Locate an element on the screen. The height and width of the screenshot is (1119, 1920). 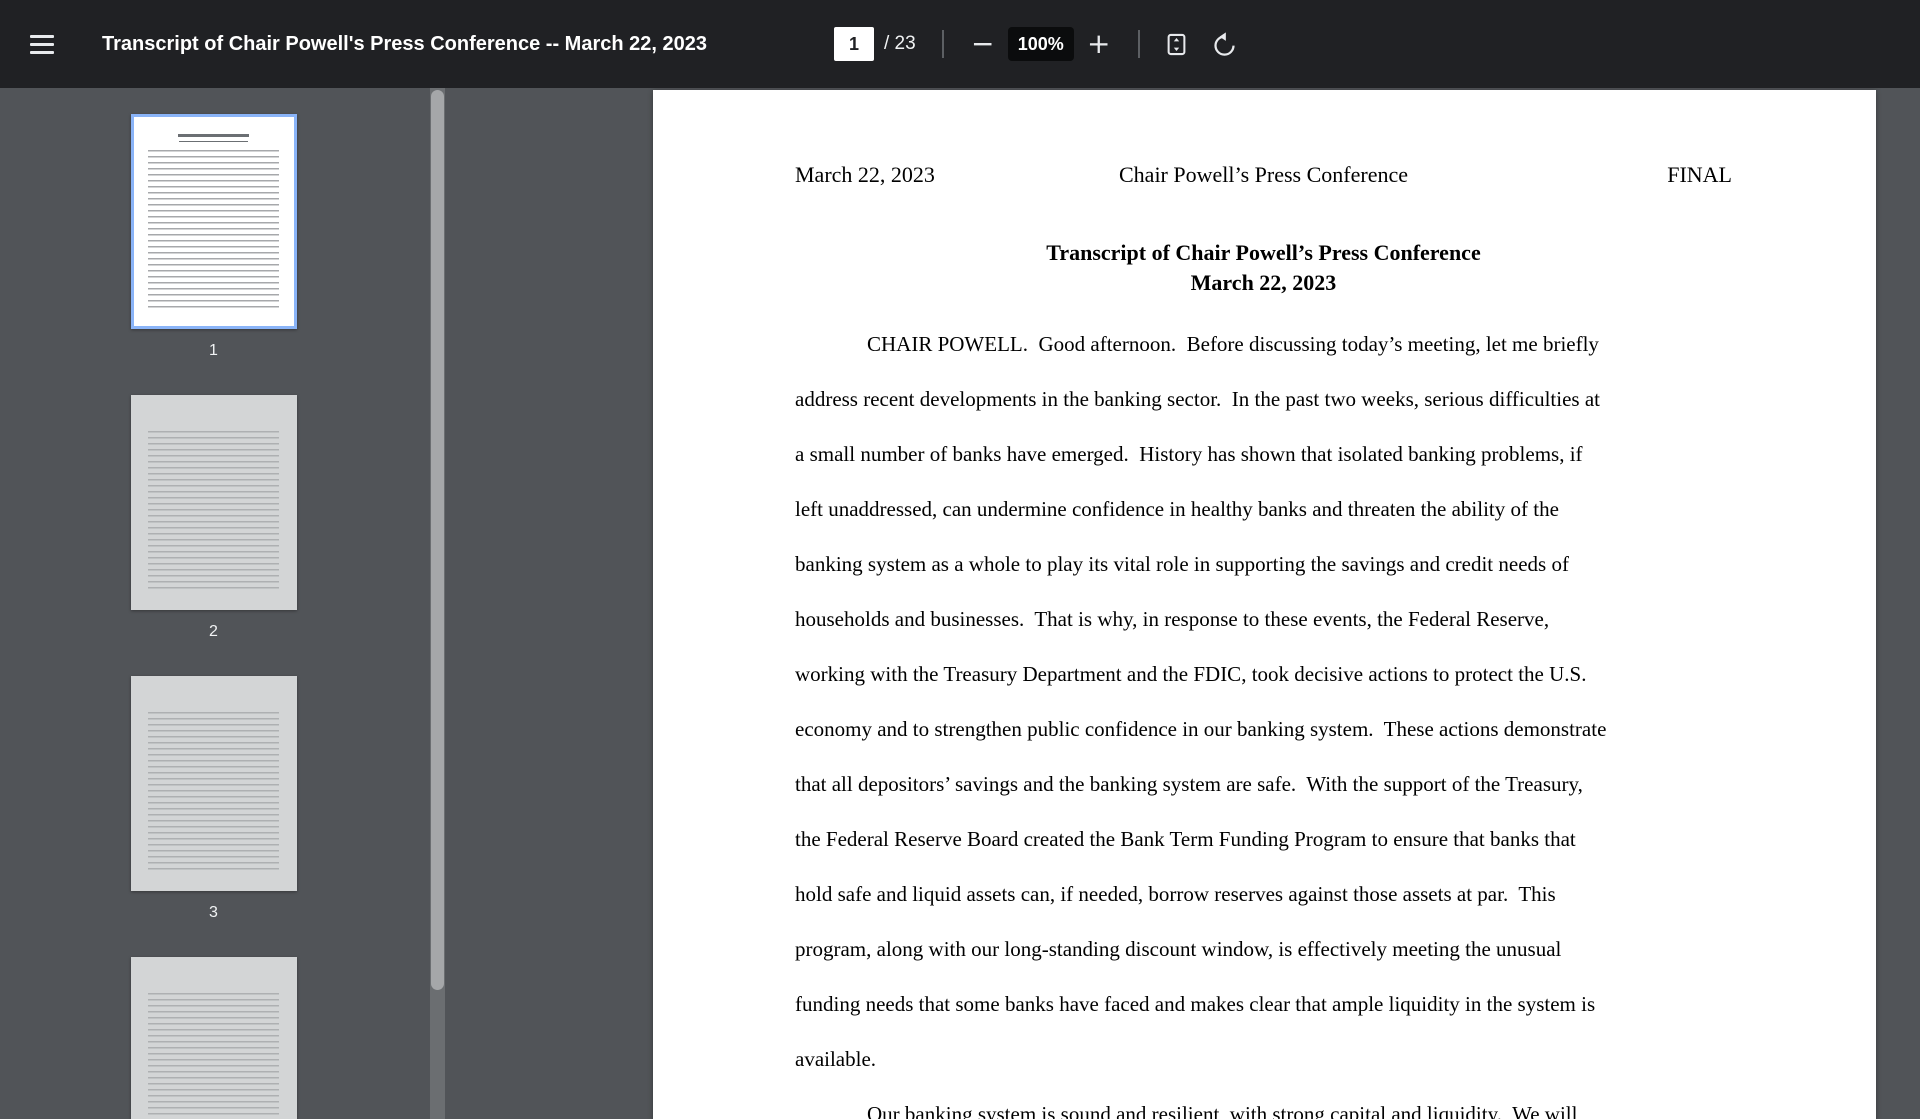
zoom-in-button: + is located at coordinates (1099, 44).